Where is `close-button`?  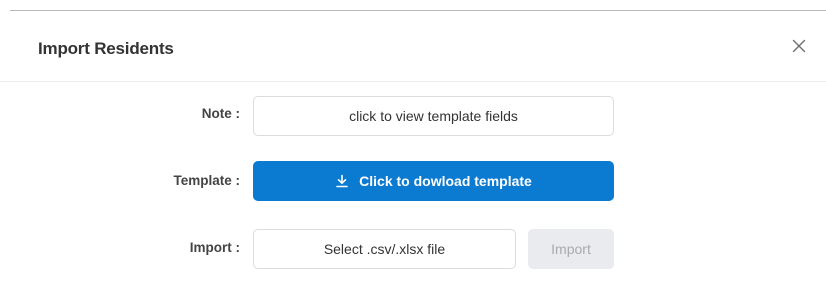
close-button is located at coordinates (799, 46).